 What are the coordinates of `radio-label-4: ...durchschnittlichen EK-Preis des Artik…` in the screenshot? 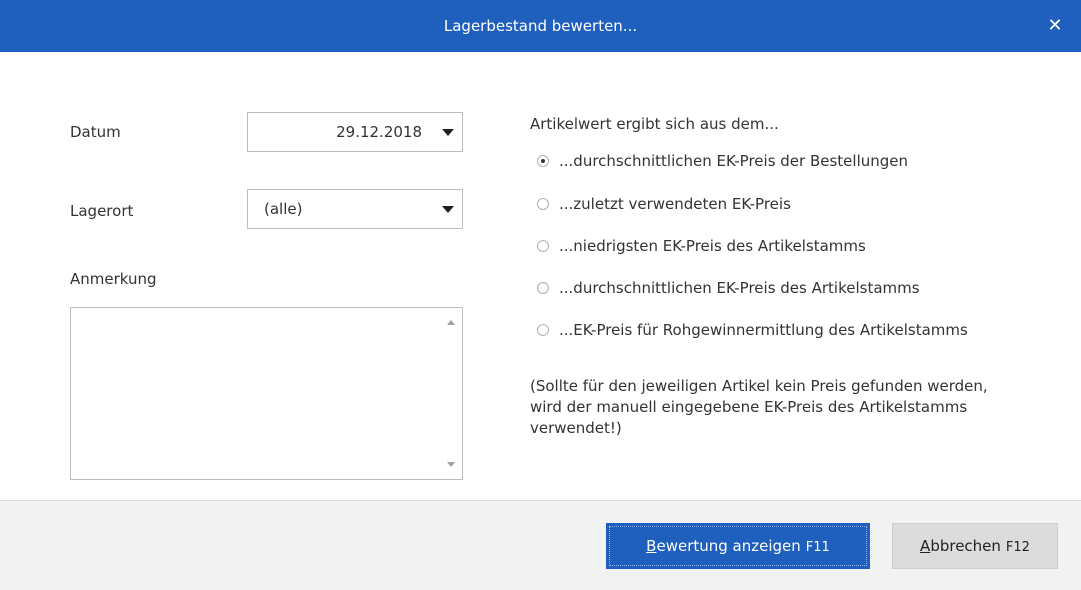 It's located at (739, 288).